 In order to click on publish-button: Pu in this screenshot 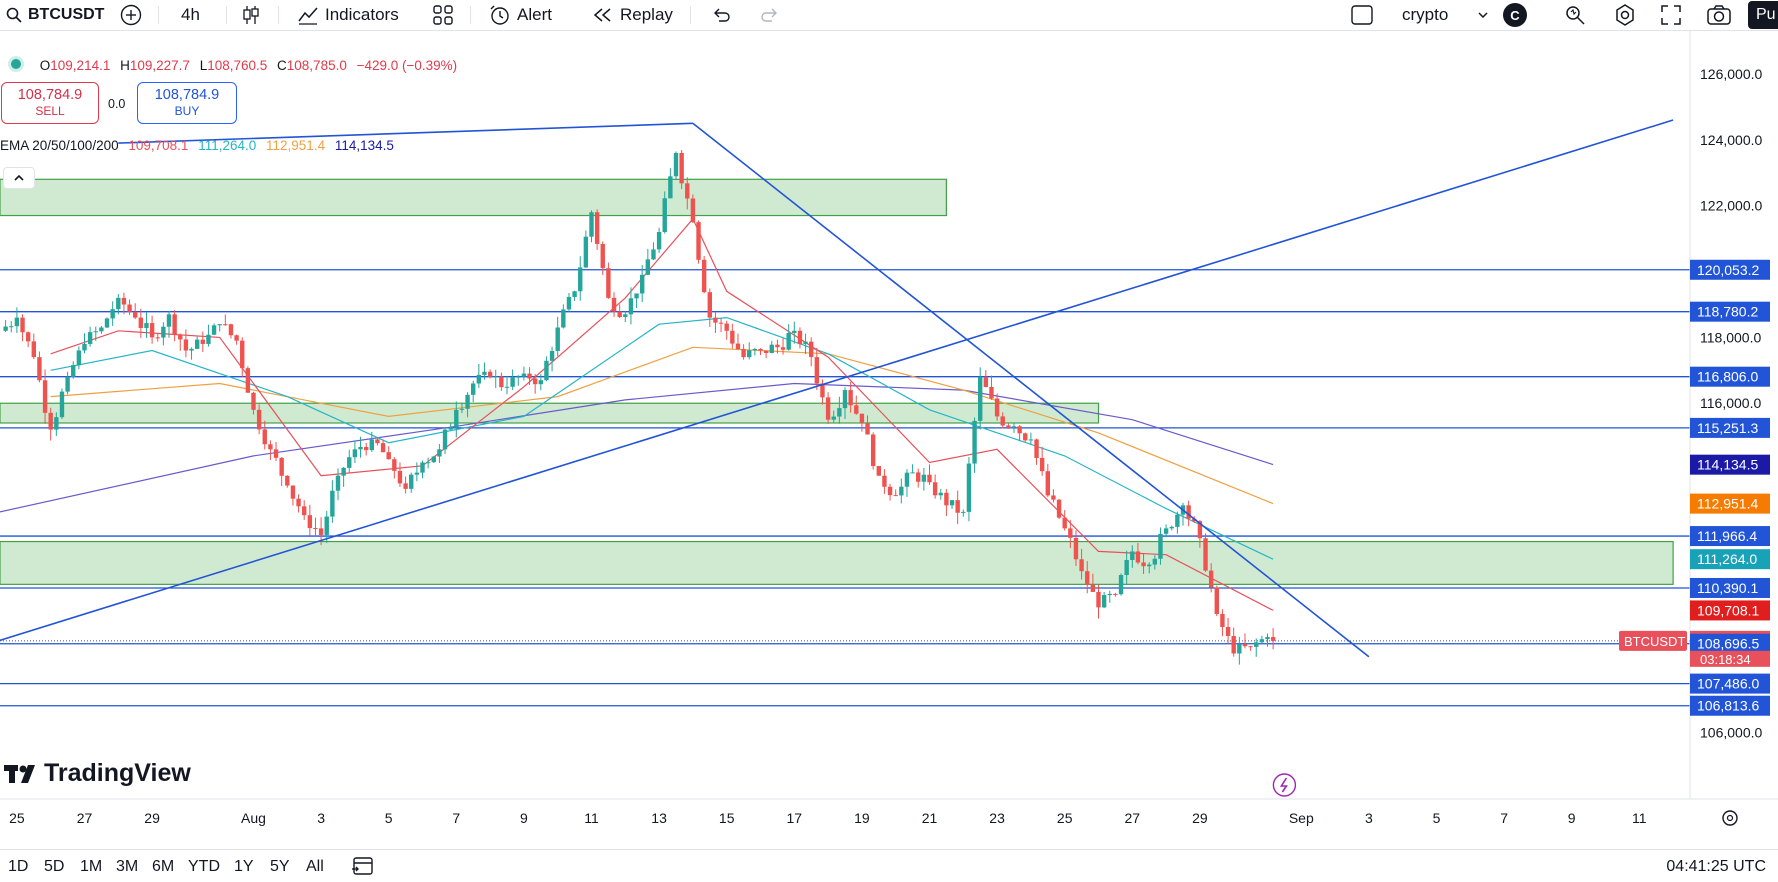, I will do `click(1763, 15)`.